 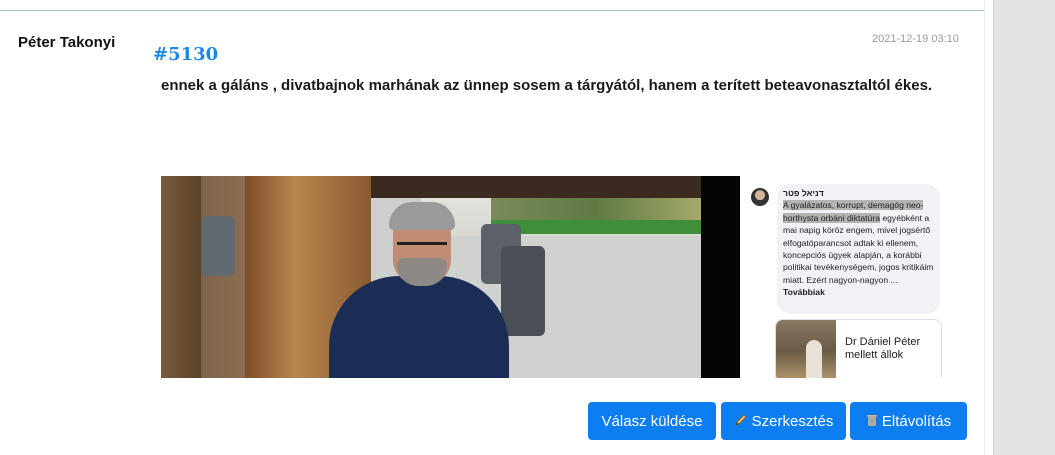 I want to click on pencil-icon, so click(x=741, y=421).